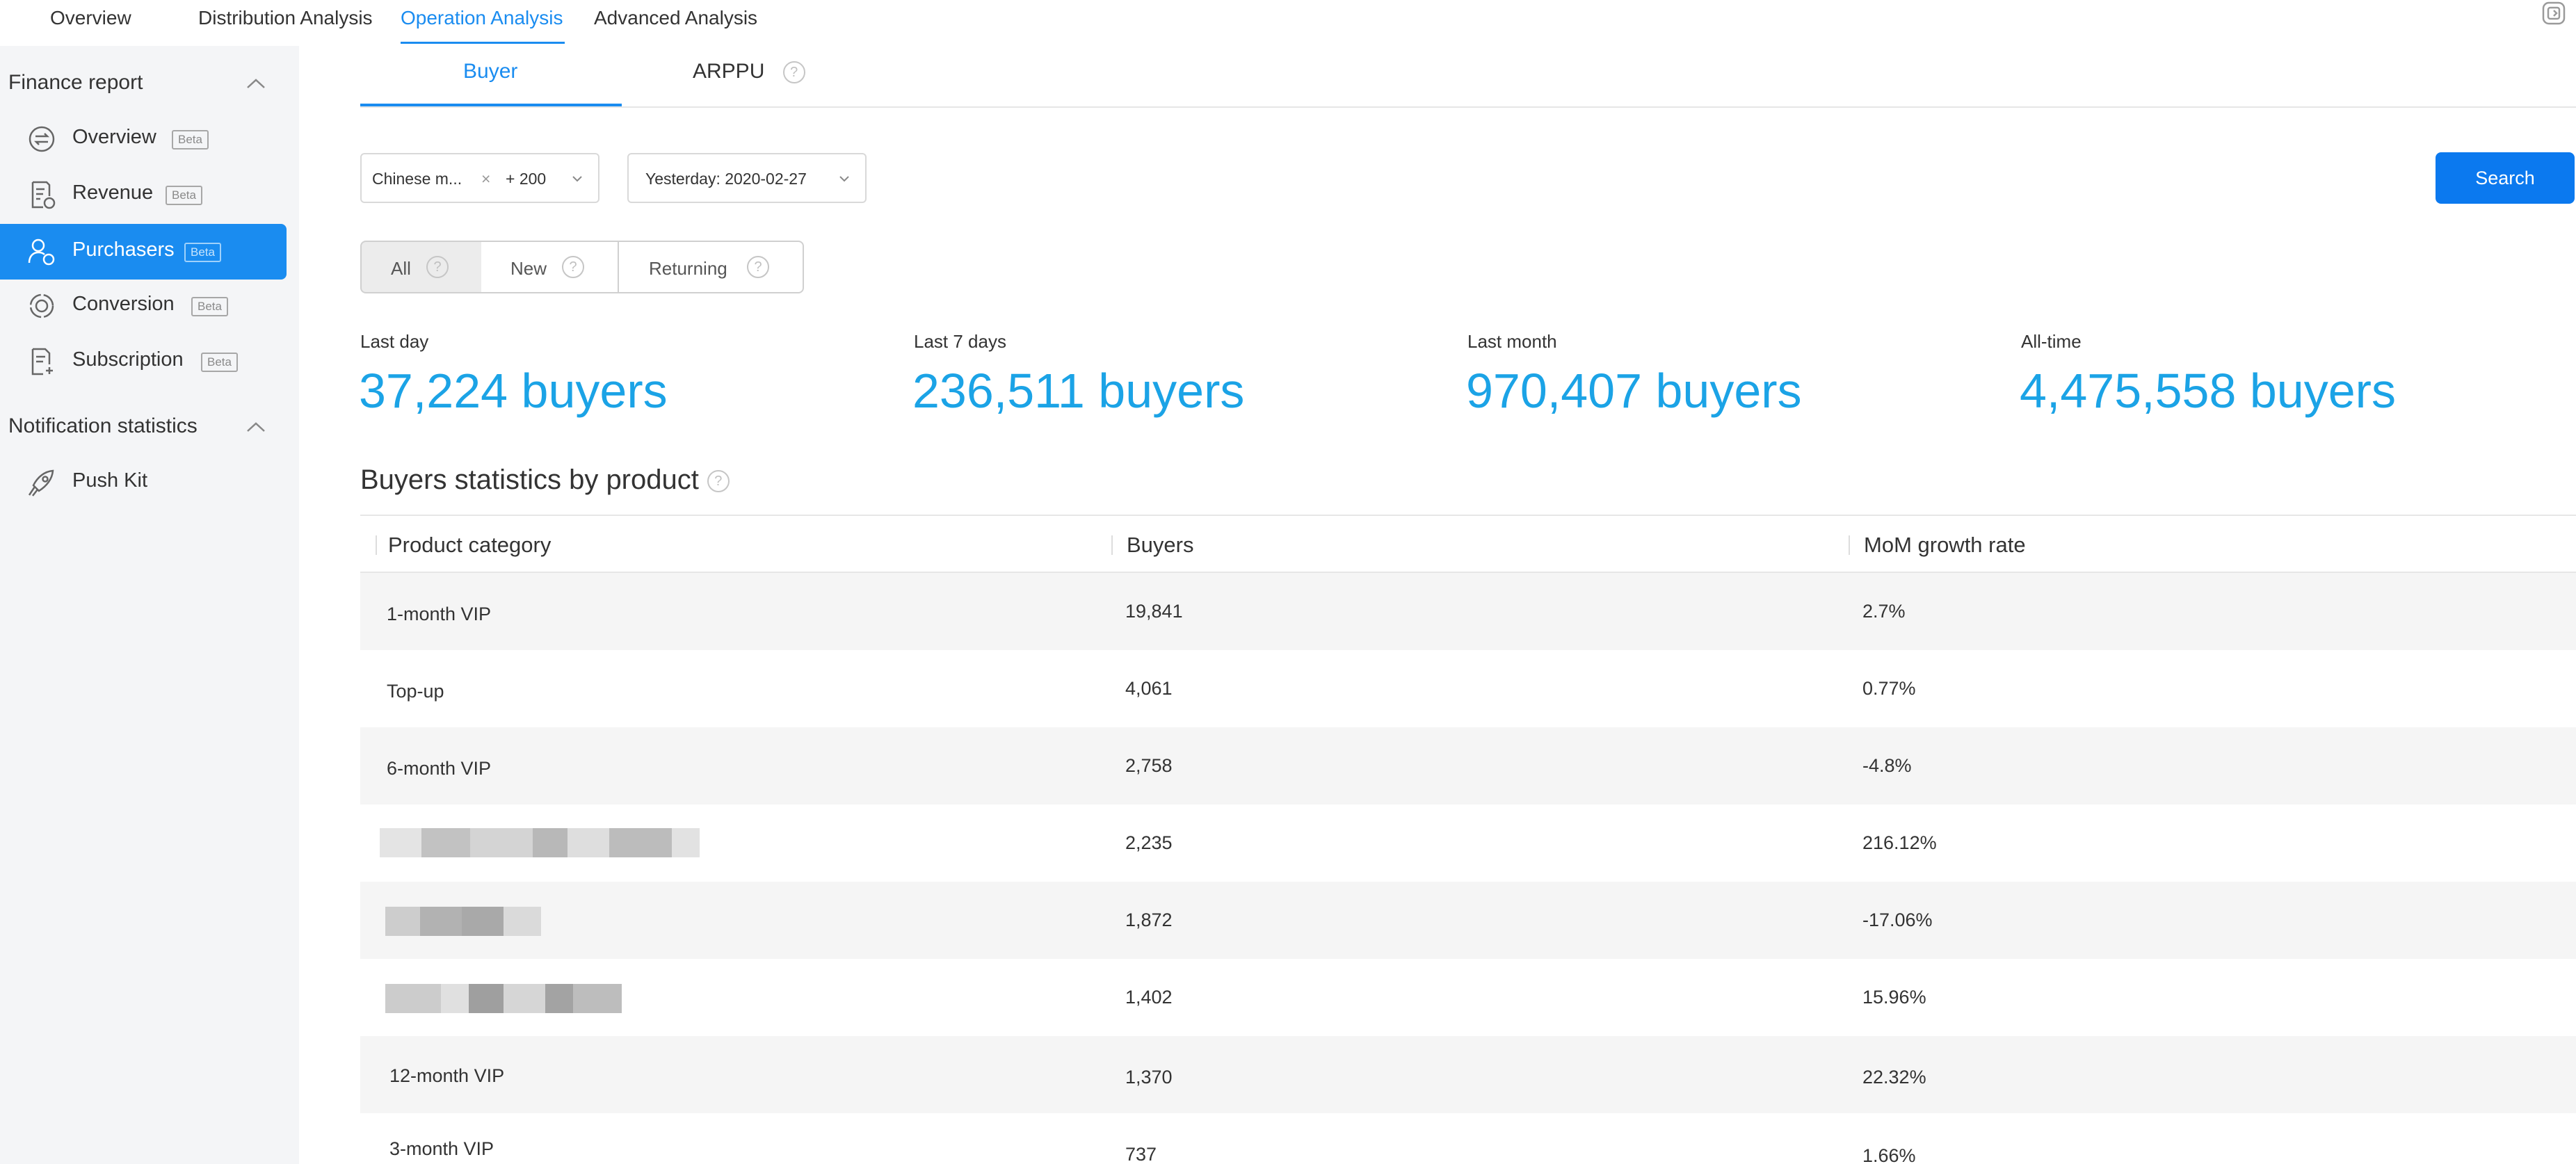 The image size is (2576, 1164). I want to click on sidebar-item-purchasers: Purchasers Beta, so click(143, 252).